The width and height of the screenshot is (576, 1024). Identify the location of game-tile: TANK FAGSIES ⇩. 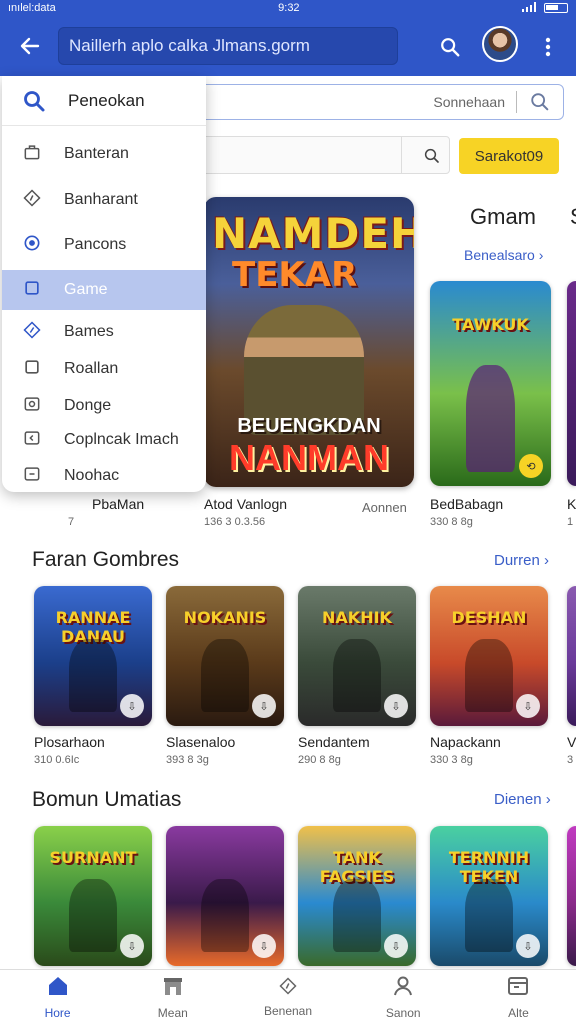
(357, 896).